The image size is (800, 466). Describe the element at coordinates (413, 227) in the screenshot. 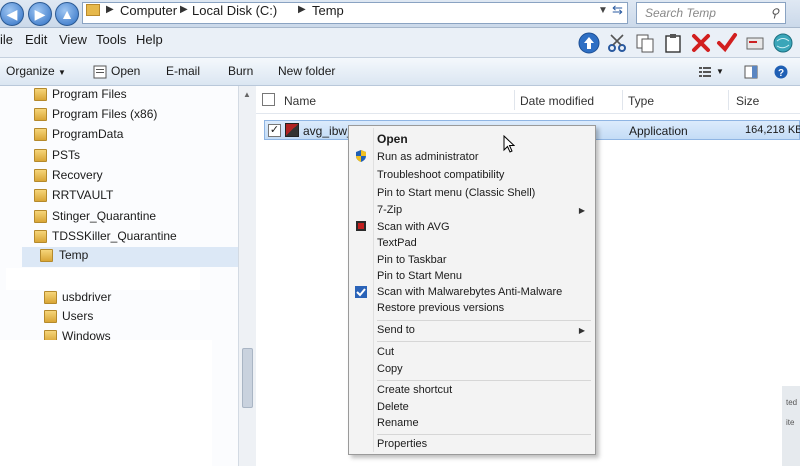

I see `menu-item-scan-avg: Scan with AVG` at that location.